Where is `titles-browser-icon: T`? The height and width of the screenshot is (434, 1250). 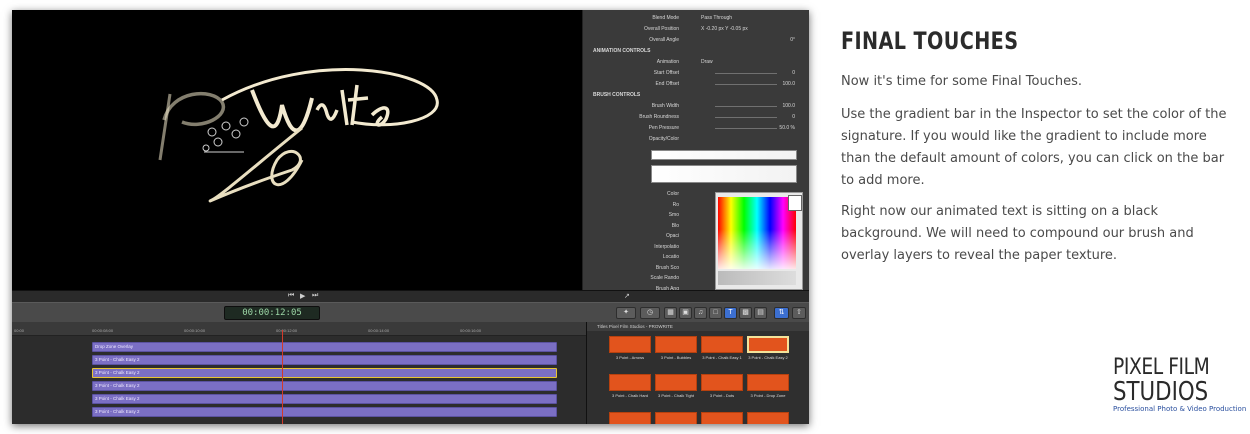 titles-browser-icon: T is located at coordinates (730, 313).